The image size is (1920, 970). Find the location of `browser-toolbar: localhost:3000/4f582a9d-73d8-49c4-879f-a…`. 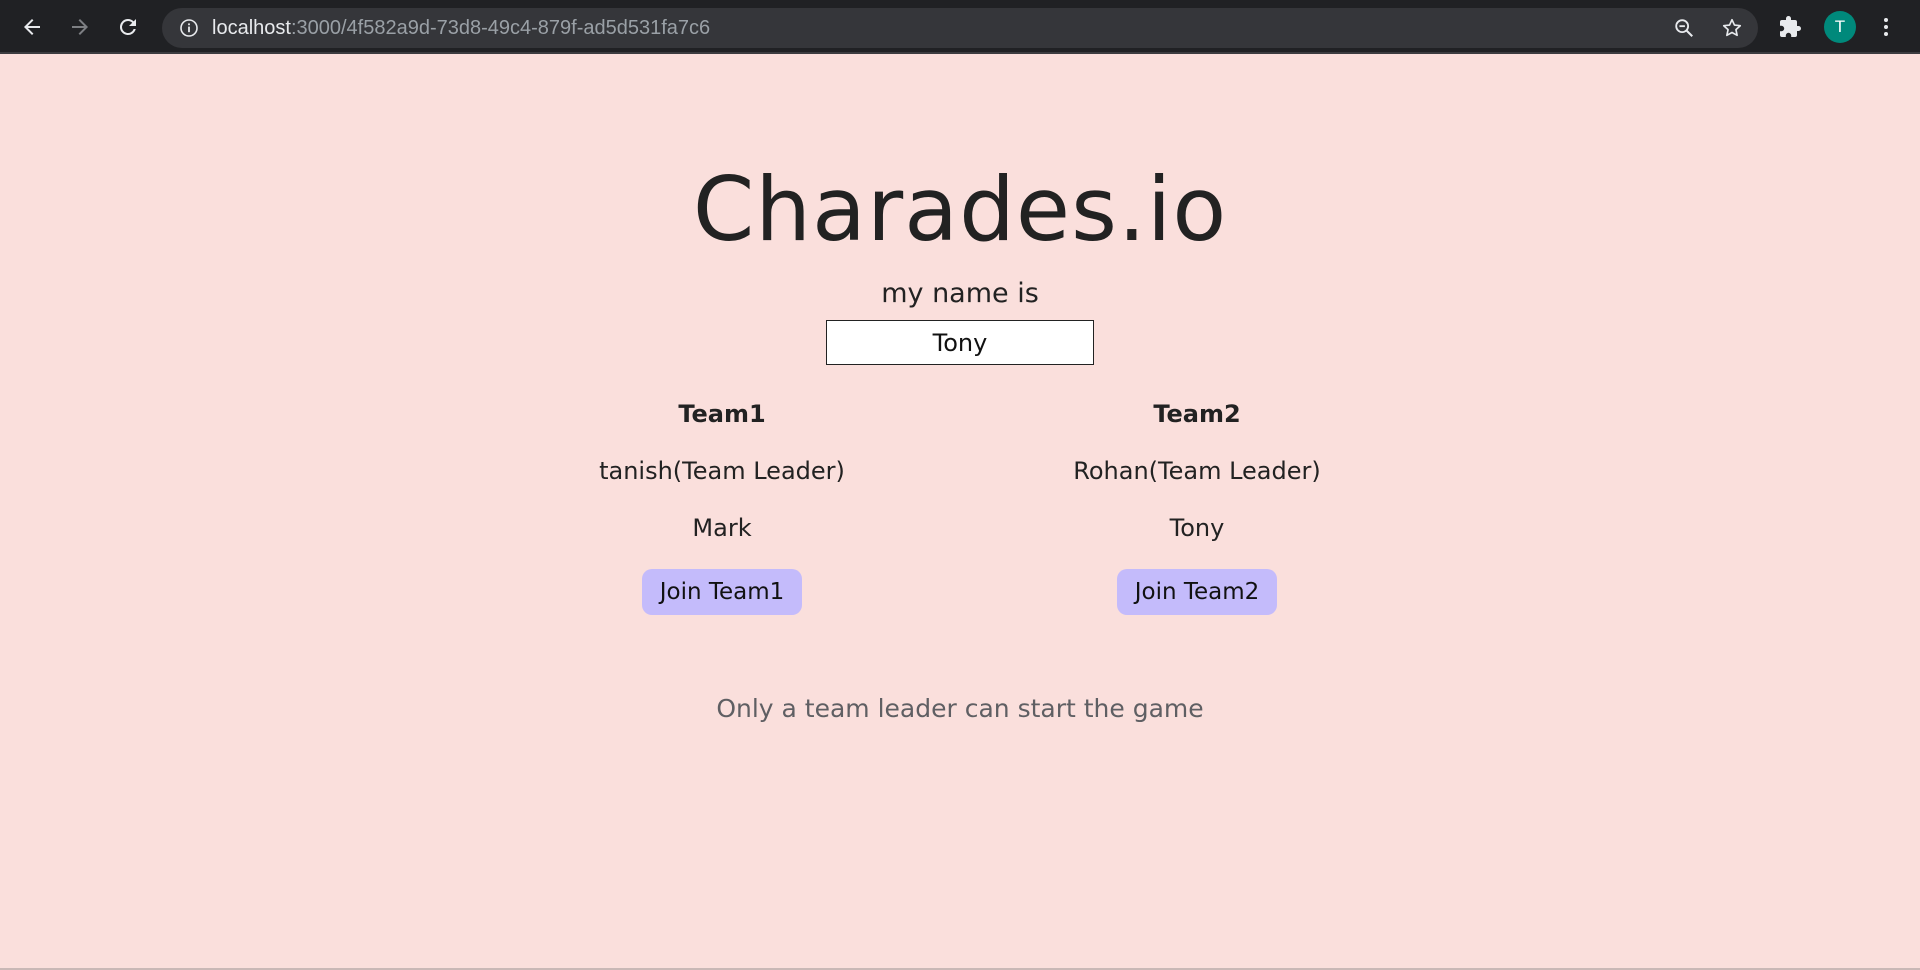

browser-toolbar: localhost:3000/4f582a9d-73d8-49c4-879f-a… is located at coordinates (960, 27).